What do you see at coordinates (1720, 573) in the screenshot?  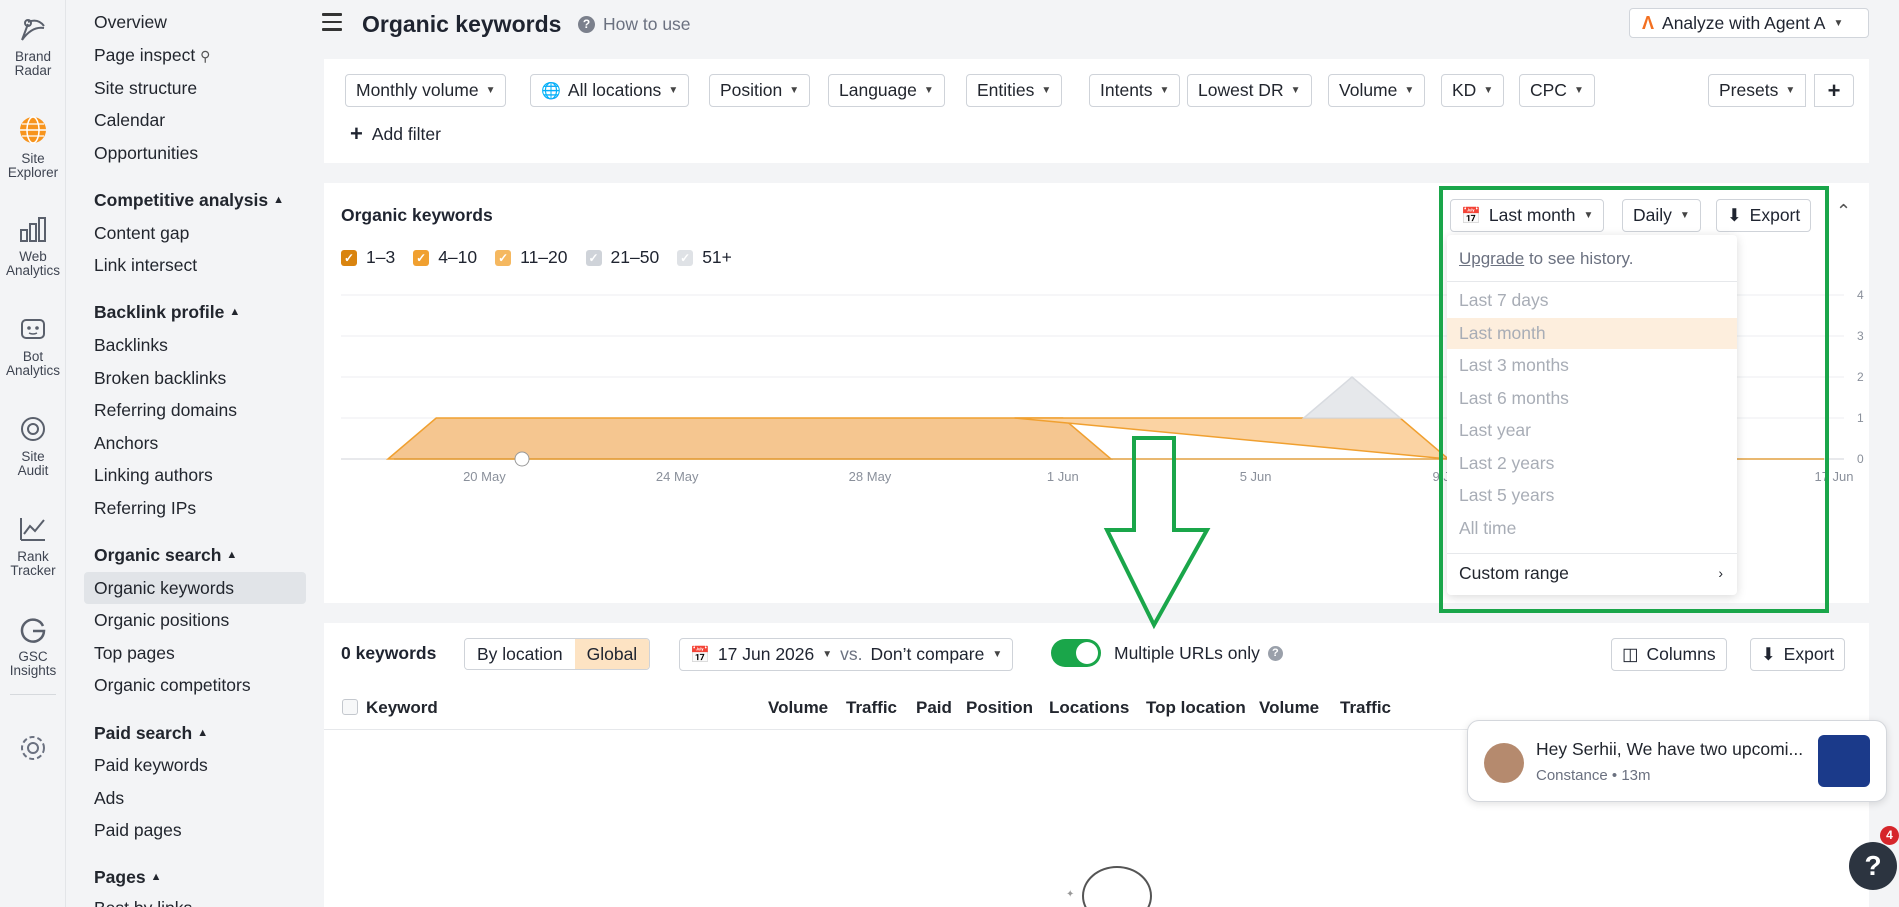 I see `chevron-right-icon: ›` at bounding box center [1720, 573].